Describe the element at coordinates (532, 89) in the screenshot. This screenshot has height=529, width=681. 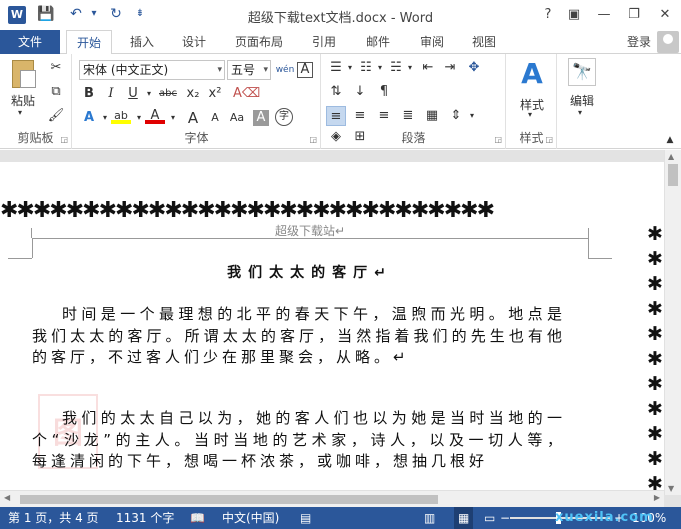
I see `styles-button: A 样式 ▾` at that location.